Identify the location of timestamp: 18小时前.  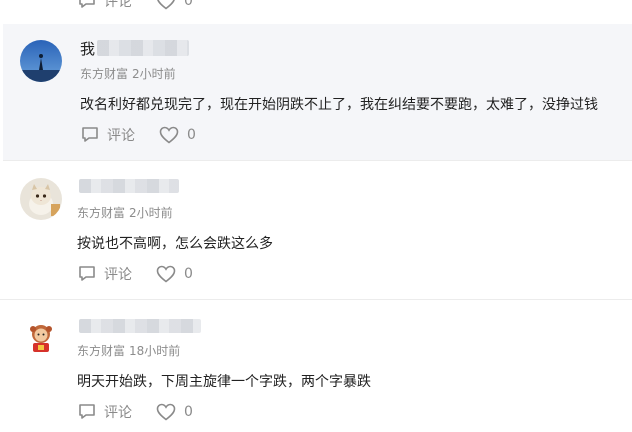
(155, 351).